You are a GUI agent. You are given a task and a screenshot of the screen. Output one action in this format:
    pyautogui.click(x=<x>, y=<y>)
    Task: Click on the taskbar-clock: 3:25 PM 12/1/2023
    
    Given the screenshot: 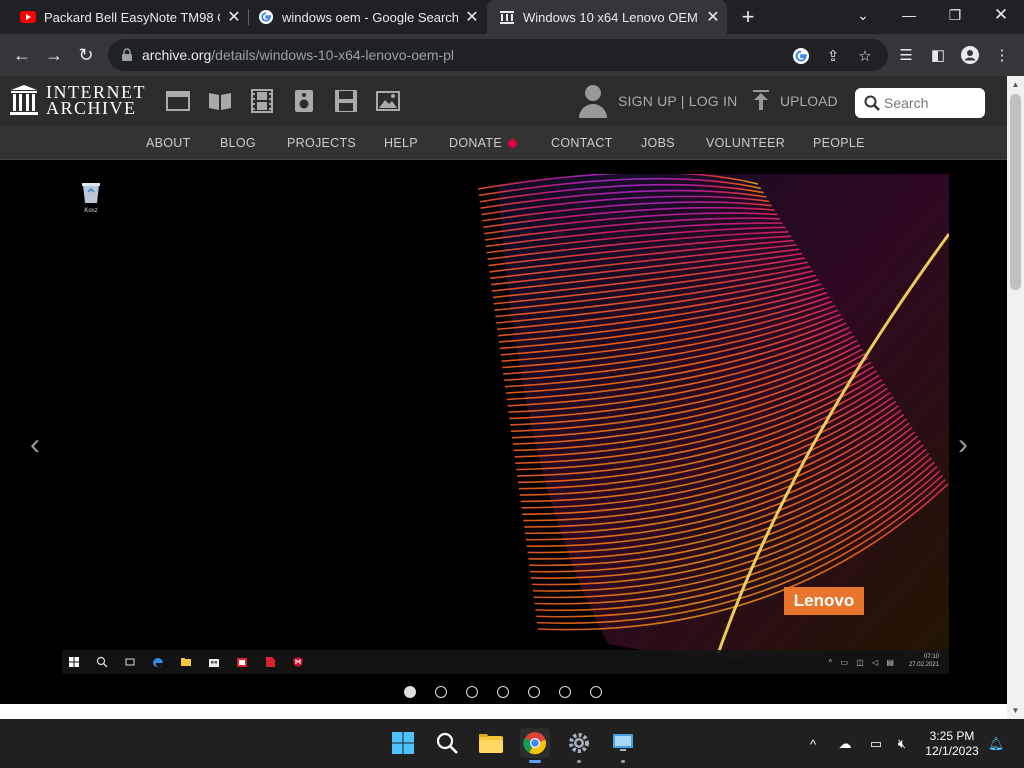 What is the action you would take?
    pyautogui.click(x=952, y=744)
    